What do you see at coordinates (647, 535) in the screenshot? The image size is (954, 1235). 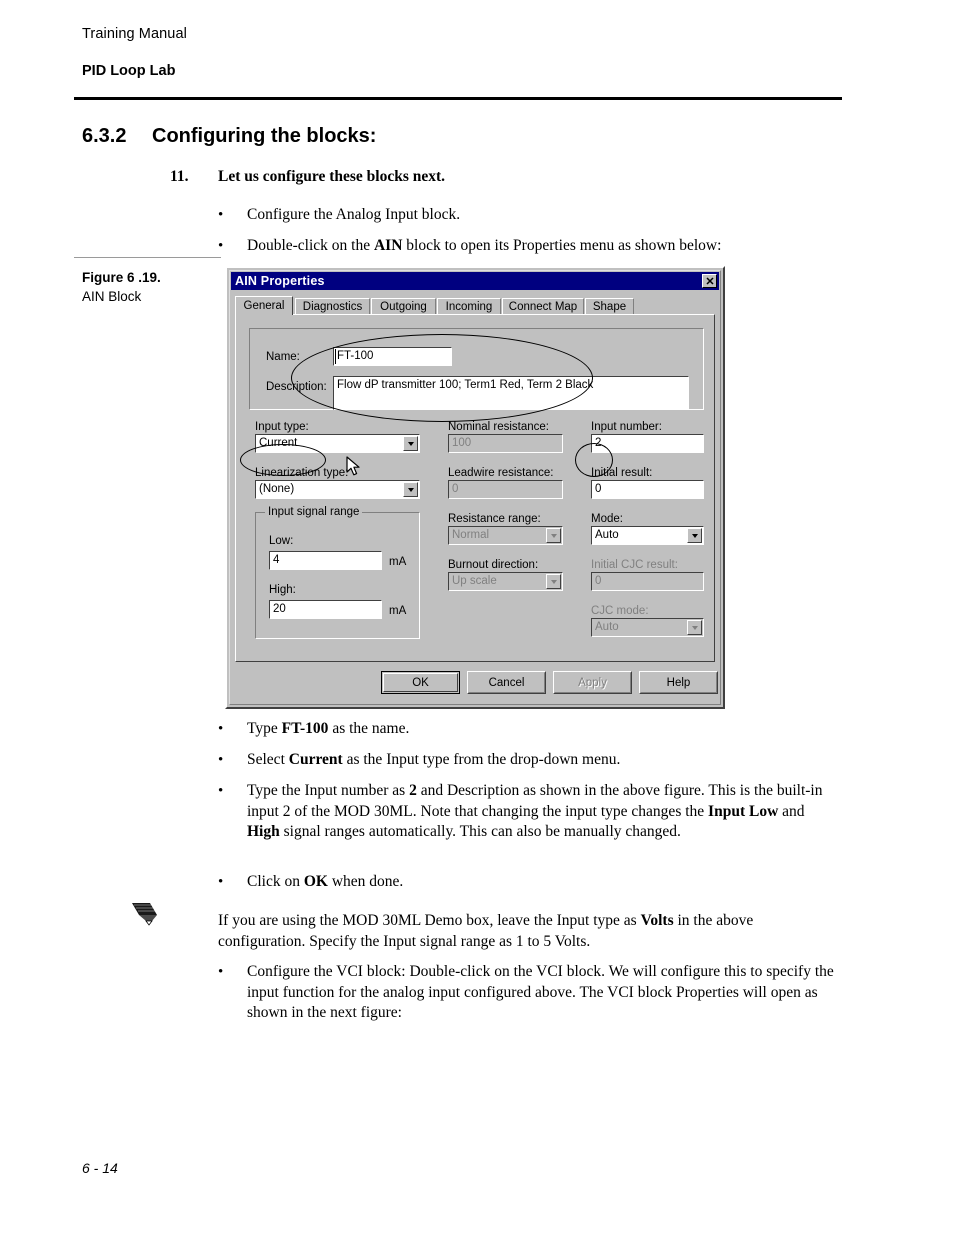 I see `mode-combo: Auto` at bounding box center [647, 535].